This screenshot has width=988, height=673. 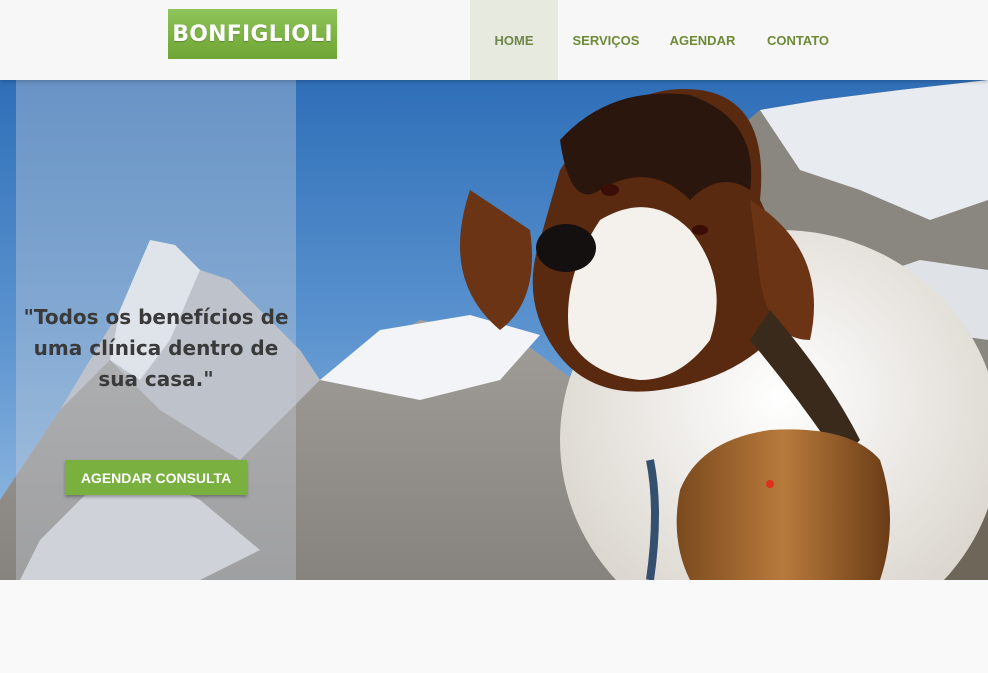 I want to click on main-nav: HOME SERVIÇOS AGENDAR CONTATO, so click(x=657, y=40).